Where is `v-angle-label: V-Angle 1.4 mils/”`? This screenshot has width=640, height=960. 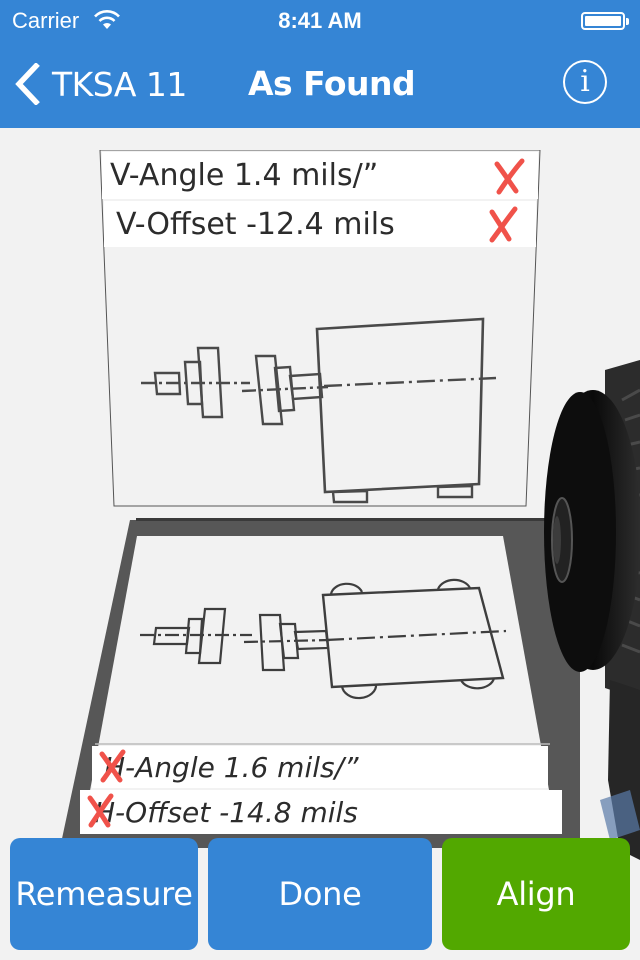
v-angle-label: V-Angle 1.4 mils/” is located at coordinates (244, 175).